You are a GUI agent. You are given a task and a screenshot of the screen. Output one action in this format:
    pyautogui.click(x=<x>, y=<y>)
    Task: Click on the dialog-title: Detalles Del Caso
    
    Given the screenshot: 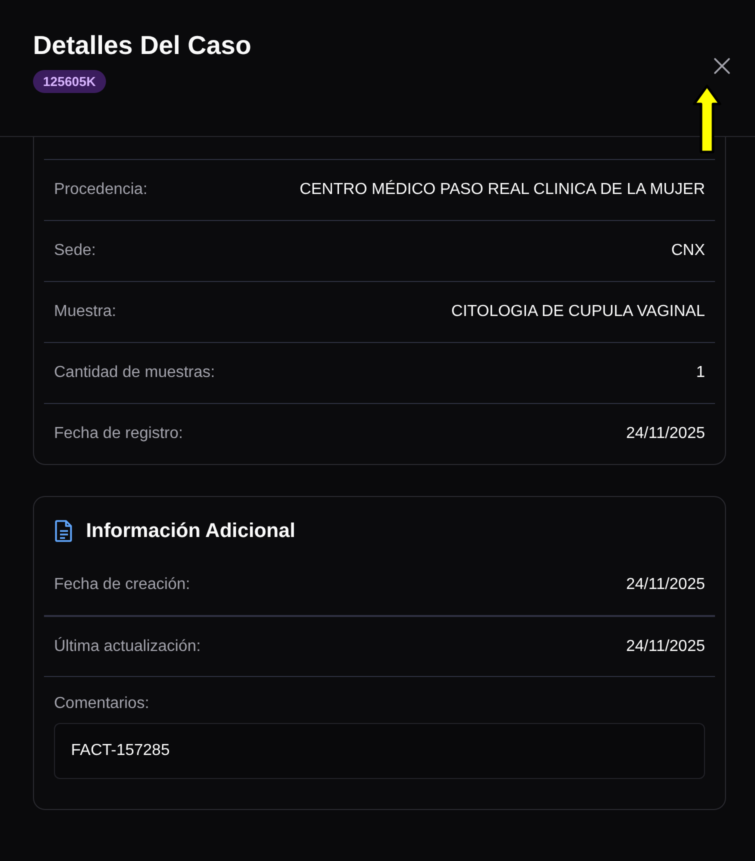 What is the action you would take?
    pyautogui.click(x=142, y=45)
    